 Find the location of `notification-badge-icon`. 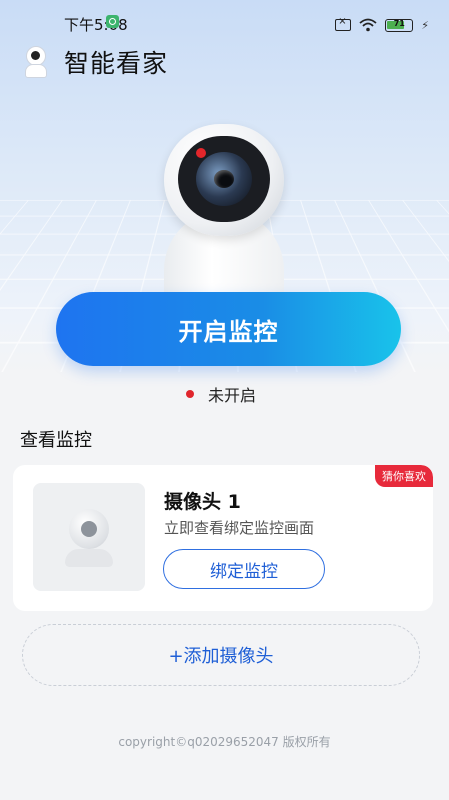

notification-badge-icon is located at coordinates (112, 21).